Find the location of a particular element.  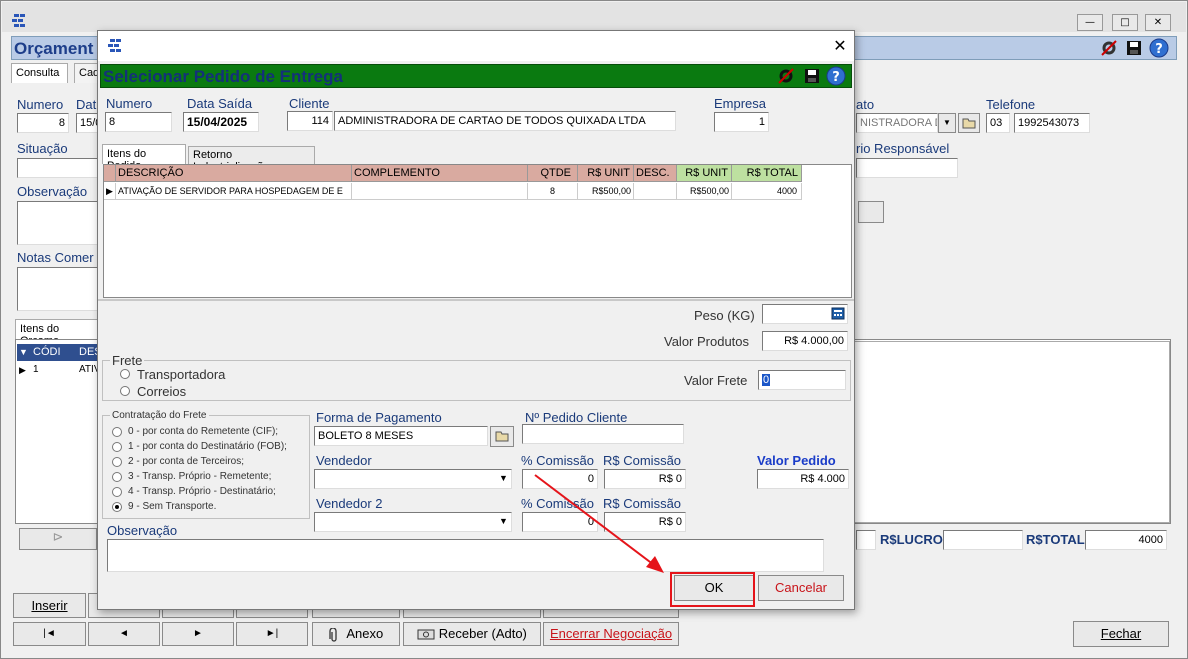

contato-folder-button is located at coordinates (969, 123).